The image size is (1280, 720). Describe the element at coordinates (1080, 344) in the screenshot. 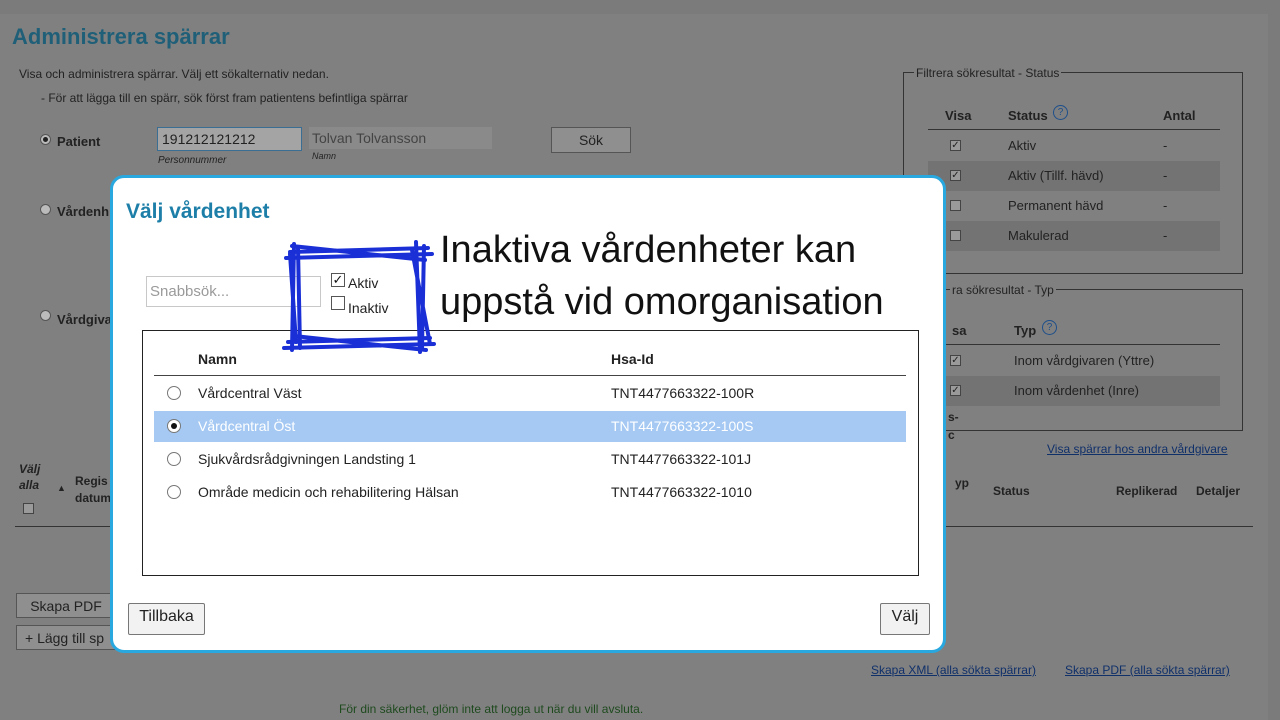

I see `type-header-line` at that location.